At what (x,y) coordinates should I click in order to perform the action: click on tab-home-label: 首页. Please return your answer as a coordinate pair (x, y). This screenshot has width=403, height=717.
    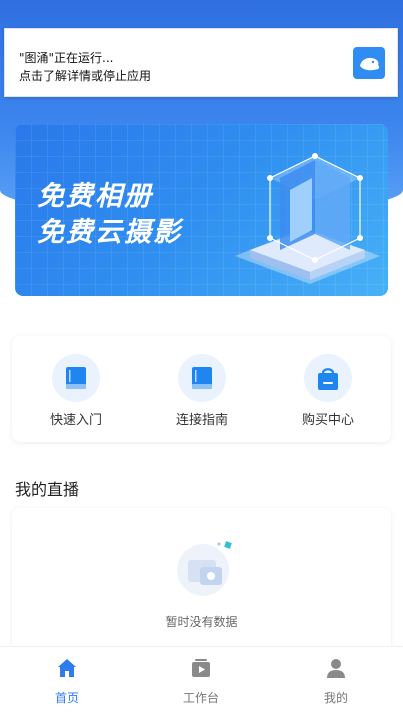
    Looking at the image, I should click on (66, 698).